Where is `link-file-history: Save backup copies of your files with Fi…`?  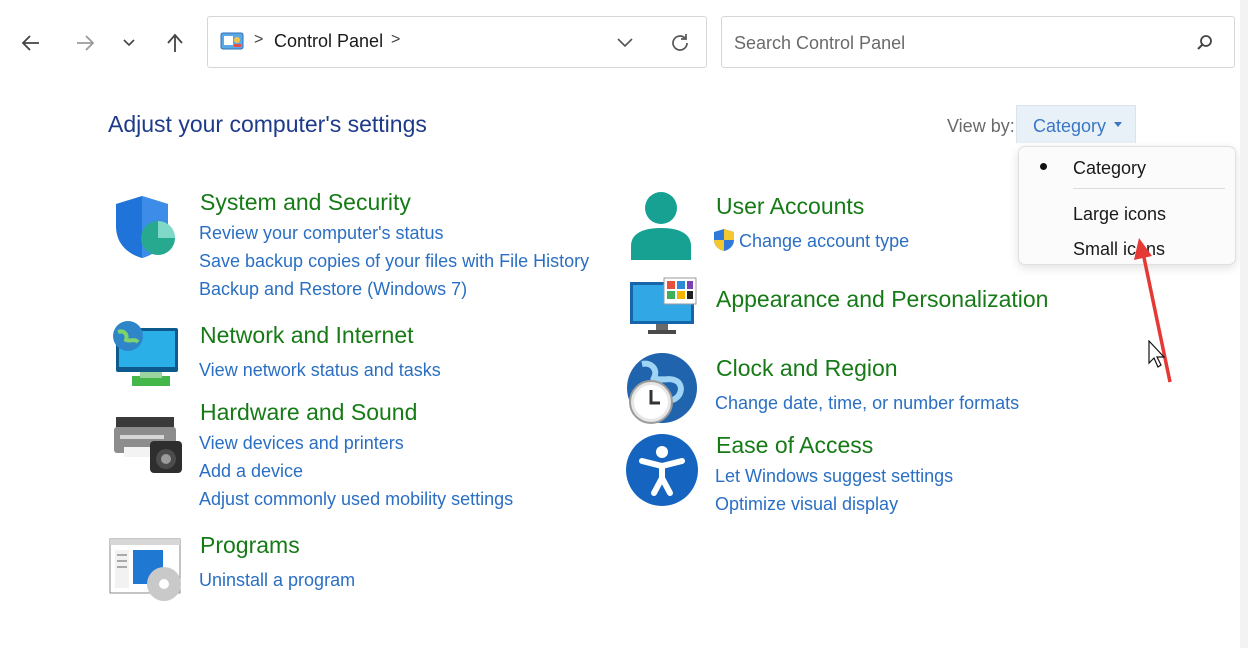 link-file-history: Save backup copies of your files with Fi… is located at coordinates (394, 261).